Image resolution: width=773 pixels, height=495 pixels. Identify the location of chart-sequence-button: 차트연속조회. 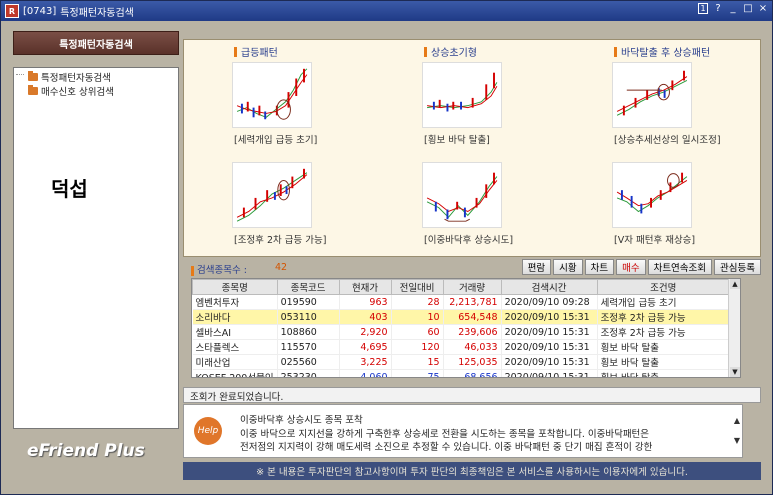
(680, 267).